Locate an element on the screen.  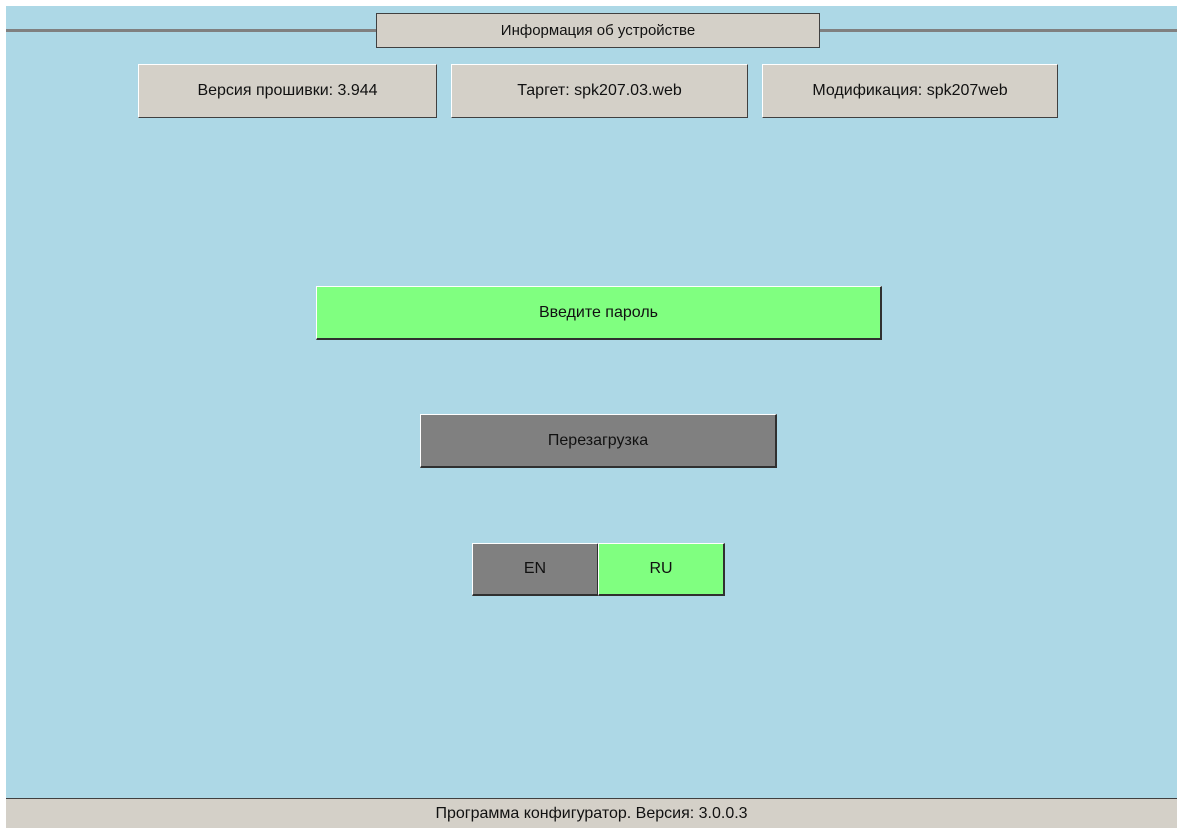
modification-text: Модификация: spk207web is located at coordinates (910, 90).